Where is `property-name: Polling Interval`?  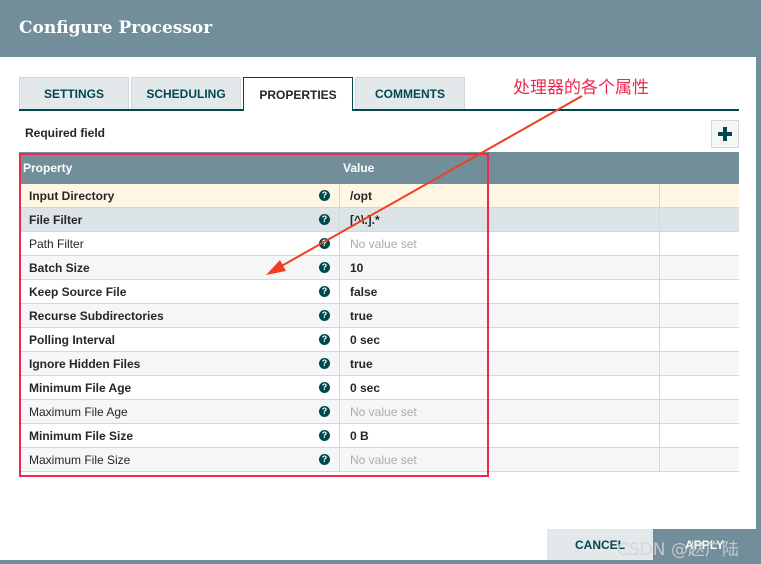
property-name: Polling Interval is located at coordinates (72, 340).